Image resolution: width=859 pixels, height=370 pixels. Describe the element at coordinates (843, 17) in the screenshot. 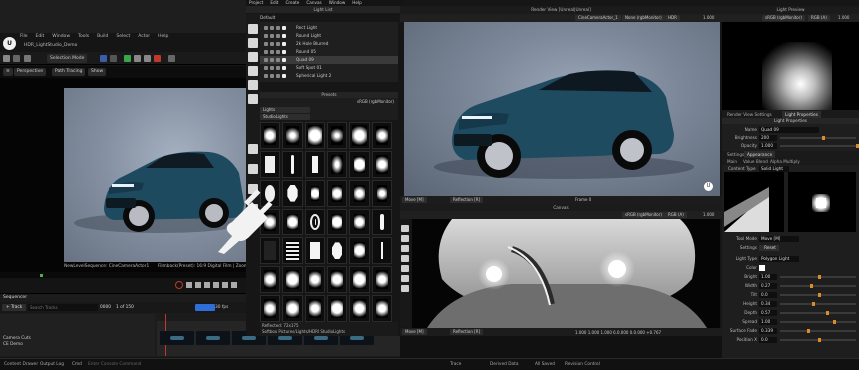

I see `preview-exposure: 1.000` at that location.